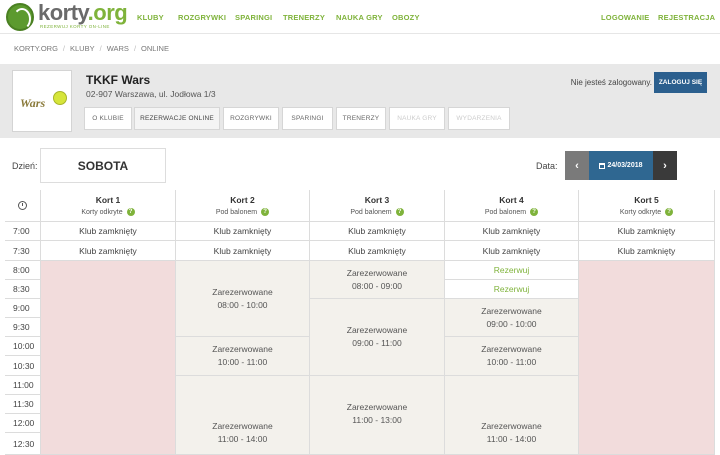 The image size is (720, 455). What do you see at coordinates (577, 165) in the screenshot?
I see `date-prev-button: ‹` at bounding box center [577, 165].